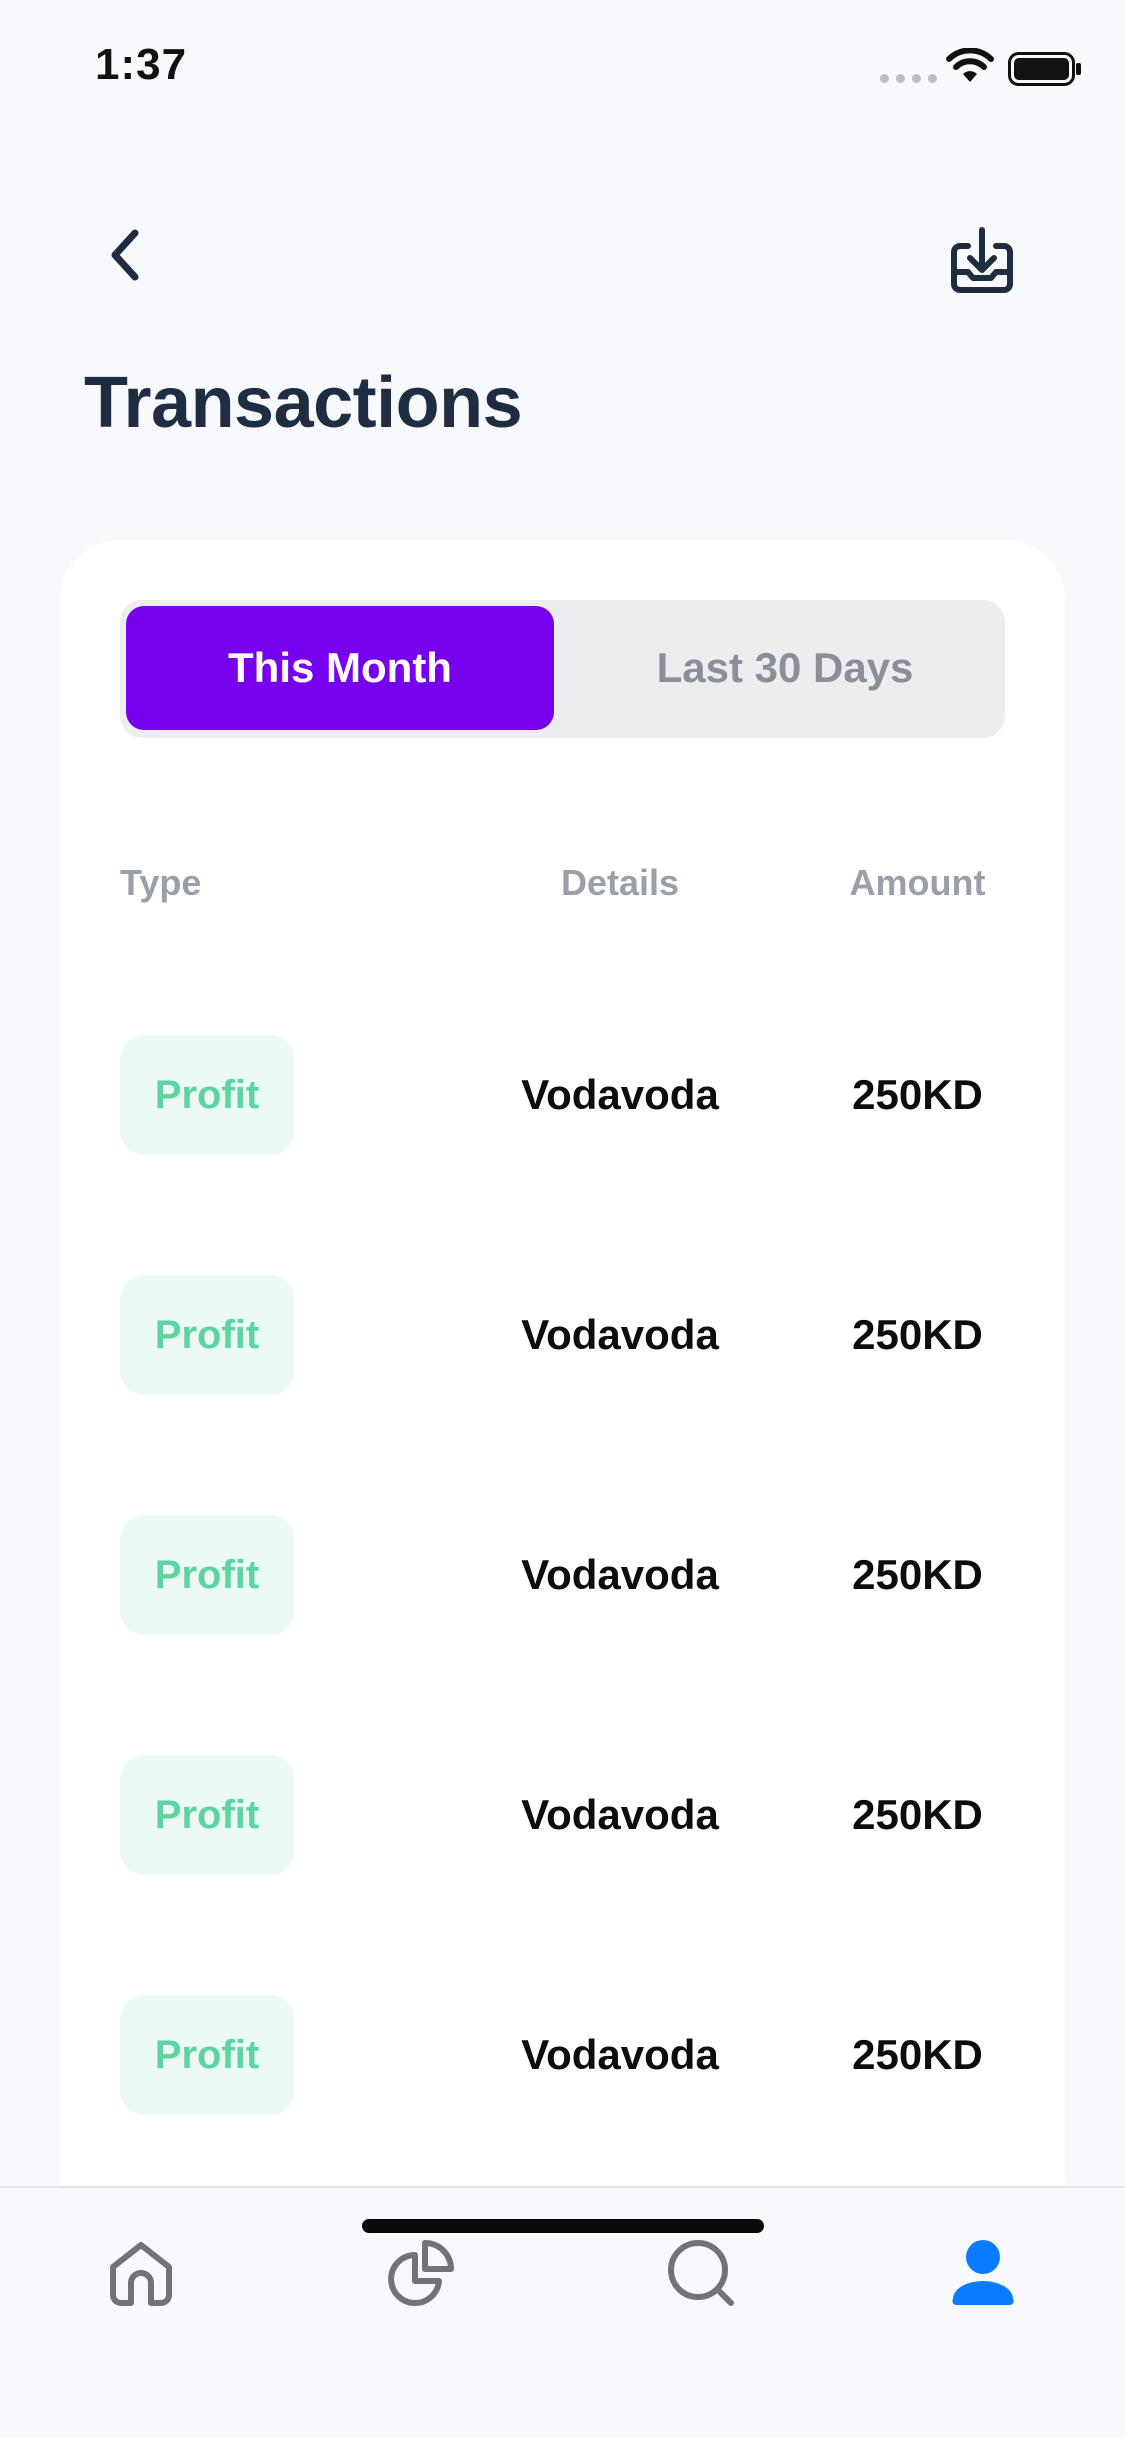 This screenshot has width=1125, height=2438. I want to click on pie-chart-icon, so click(421, 2273).